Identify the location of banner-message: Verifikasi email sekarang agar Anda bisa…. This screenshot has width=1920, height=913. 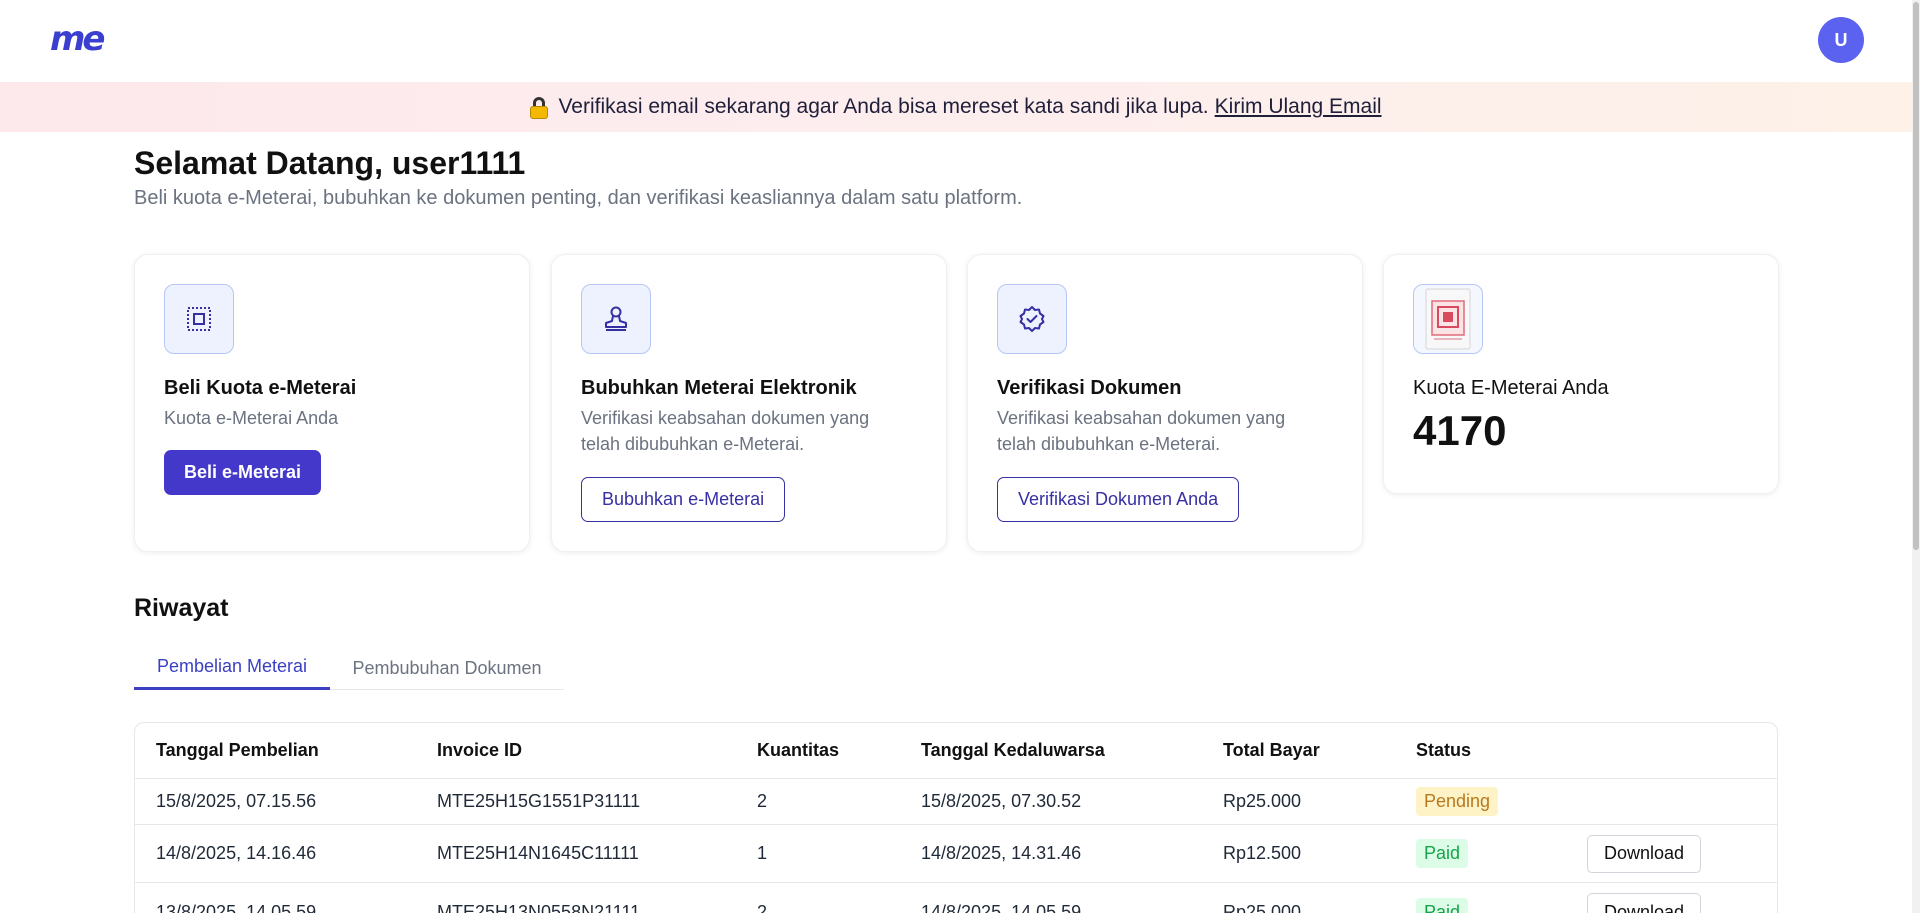
(883, 106).